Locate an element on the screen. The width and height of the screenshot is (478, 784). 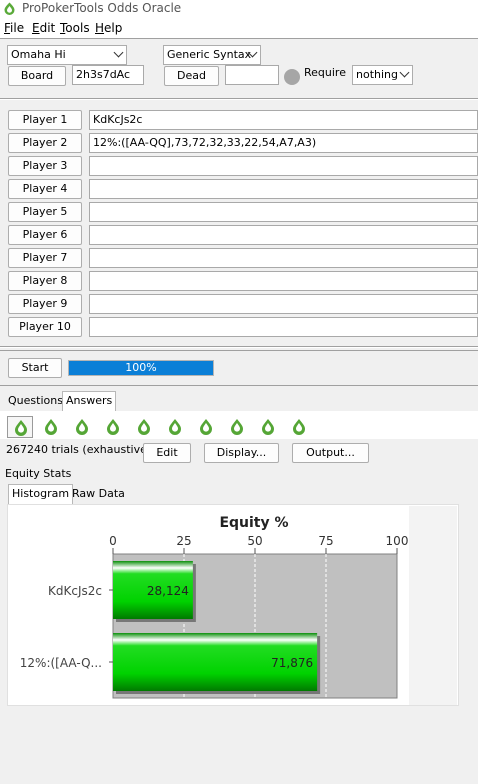
player-10-button: Player 10 is located at coordinates (45, 327).